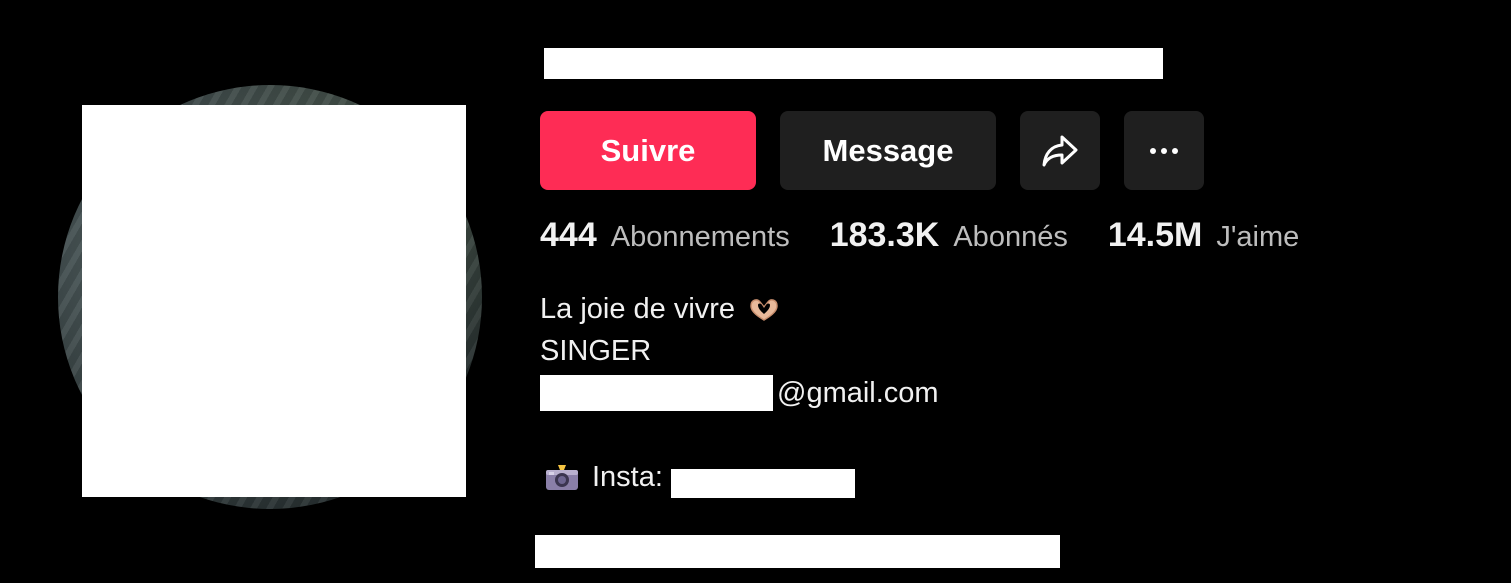  Describe the element at coordinates (627, 476) in the screenshot. I see `insta-label: Insta:` at that location.